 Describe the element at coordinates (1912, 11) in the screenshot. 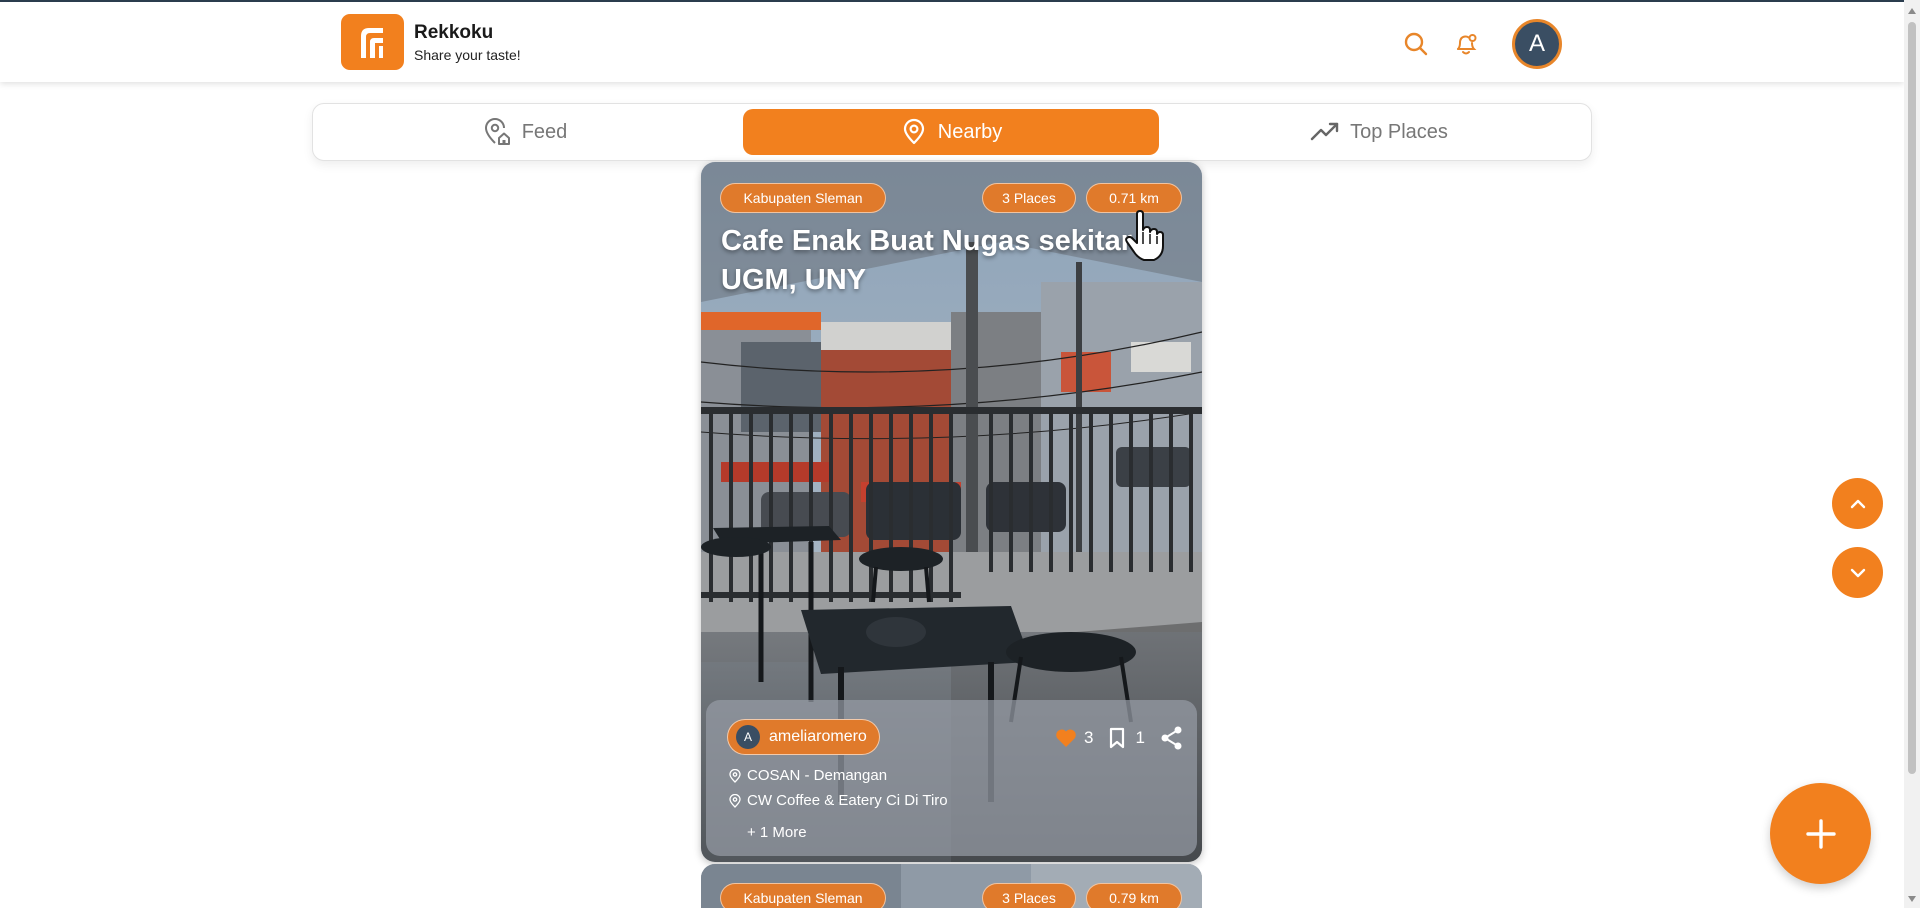

I see `scroll-arrow-up-icon` at that location.